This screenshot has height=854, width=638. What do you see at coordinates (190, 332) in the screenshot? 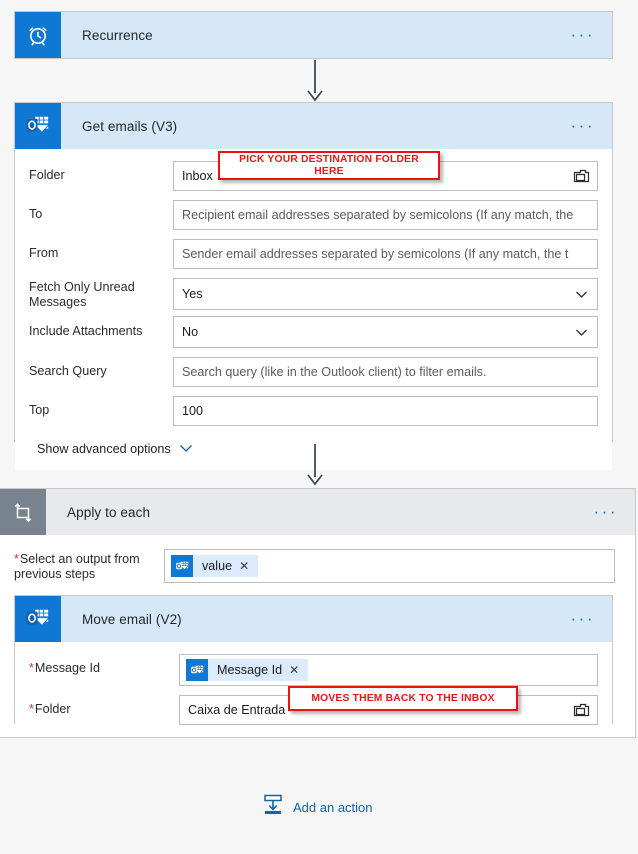
I see `field-value: No` at bounding box center [190, 332].